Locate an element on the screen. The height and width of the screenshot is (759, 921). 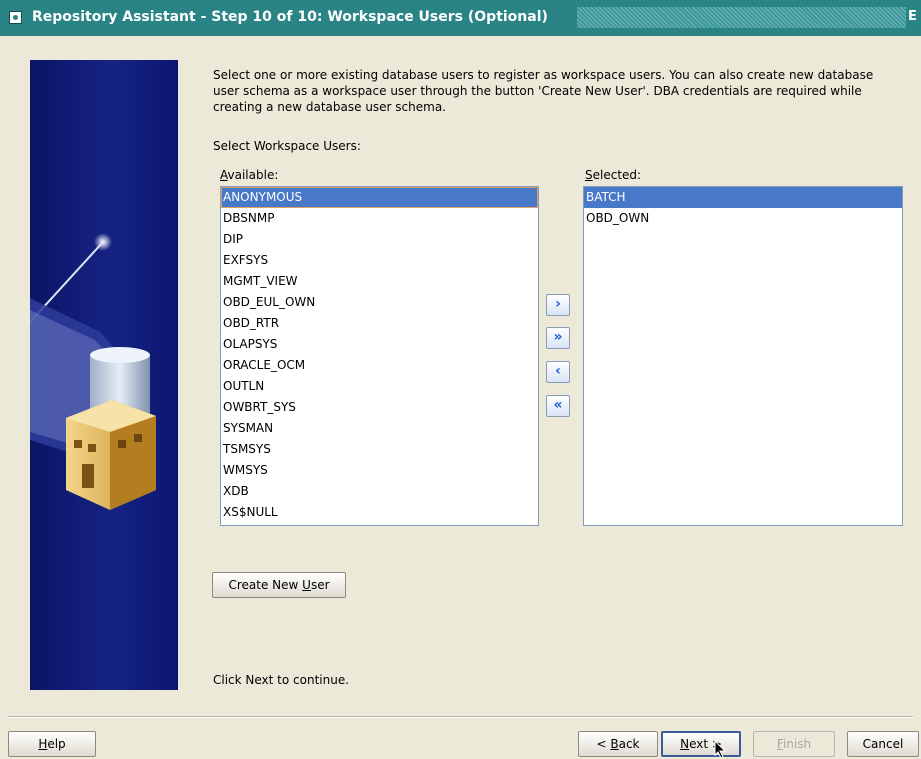
remove-all-button: « is located at coordinates (558, 406).